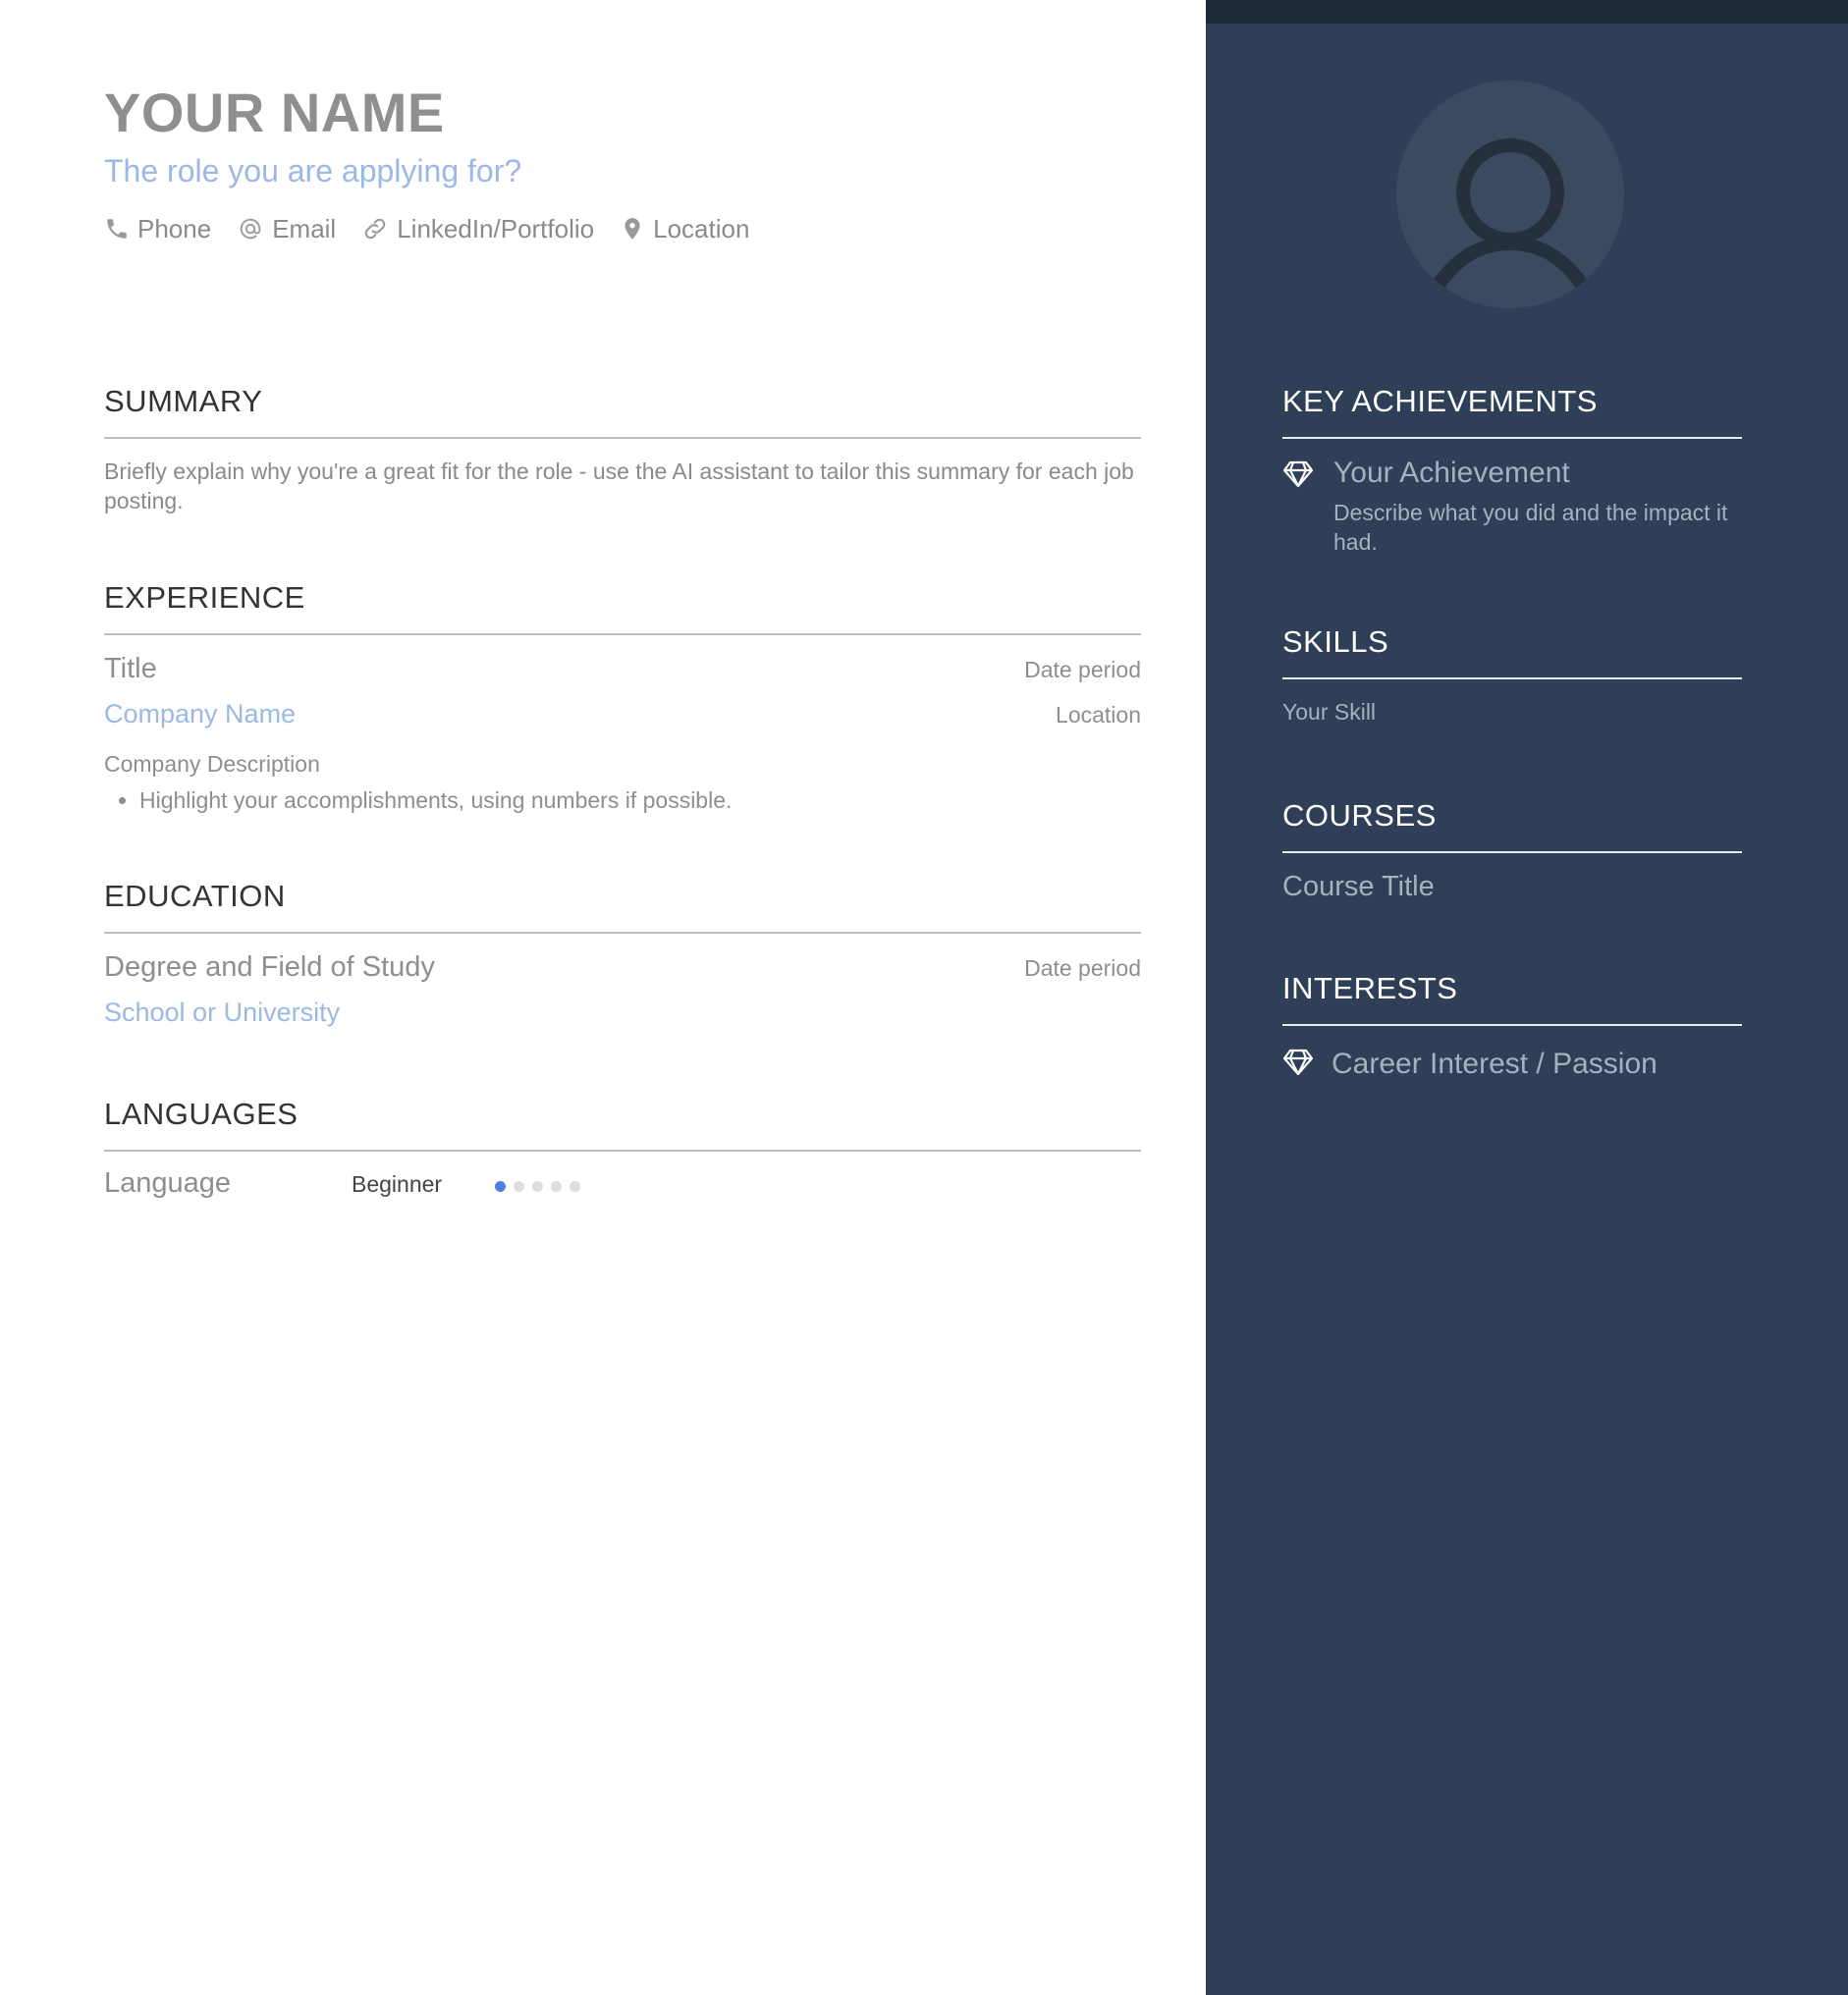 The height and width of the screenshot is (1995, 1848). Describe the element at coordinates (622, 669) in the screenshot. I see `experience-title-row: Title Date period` at that location.